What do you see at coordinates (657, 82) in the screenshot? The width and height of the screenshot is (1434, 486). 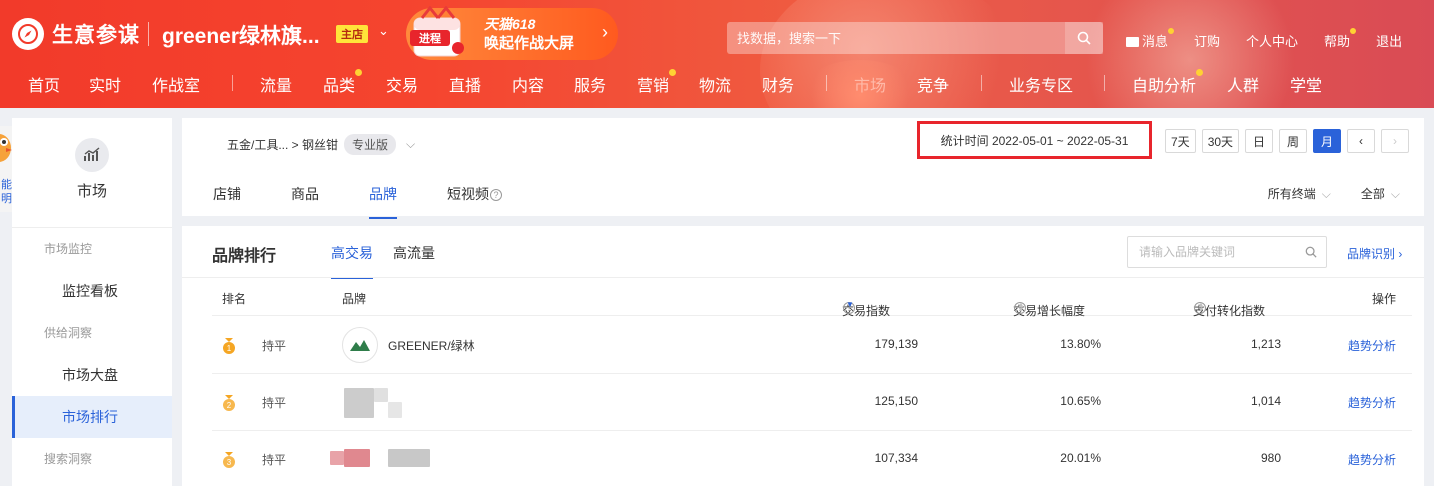 I see `nav-marketing: 营销` at bounding box center [657, 82].